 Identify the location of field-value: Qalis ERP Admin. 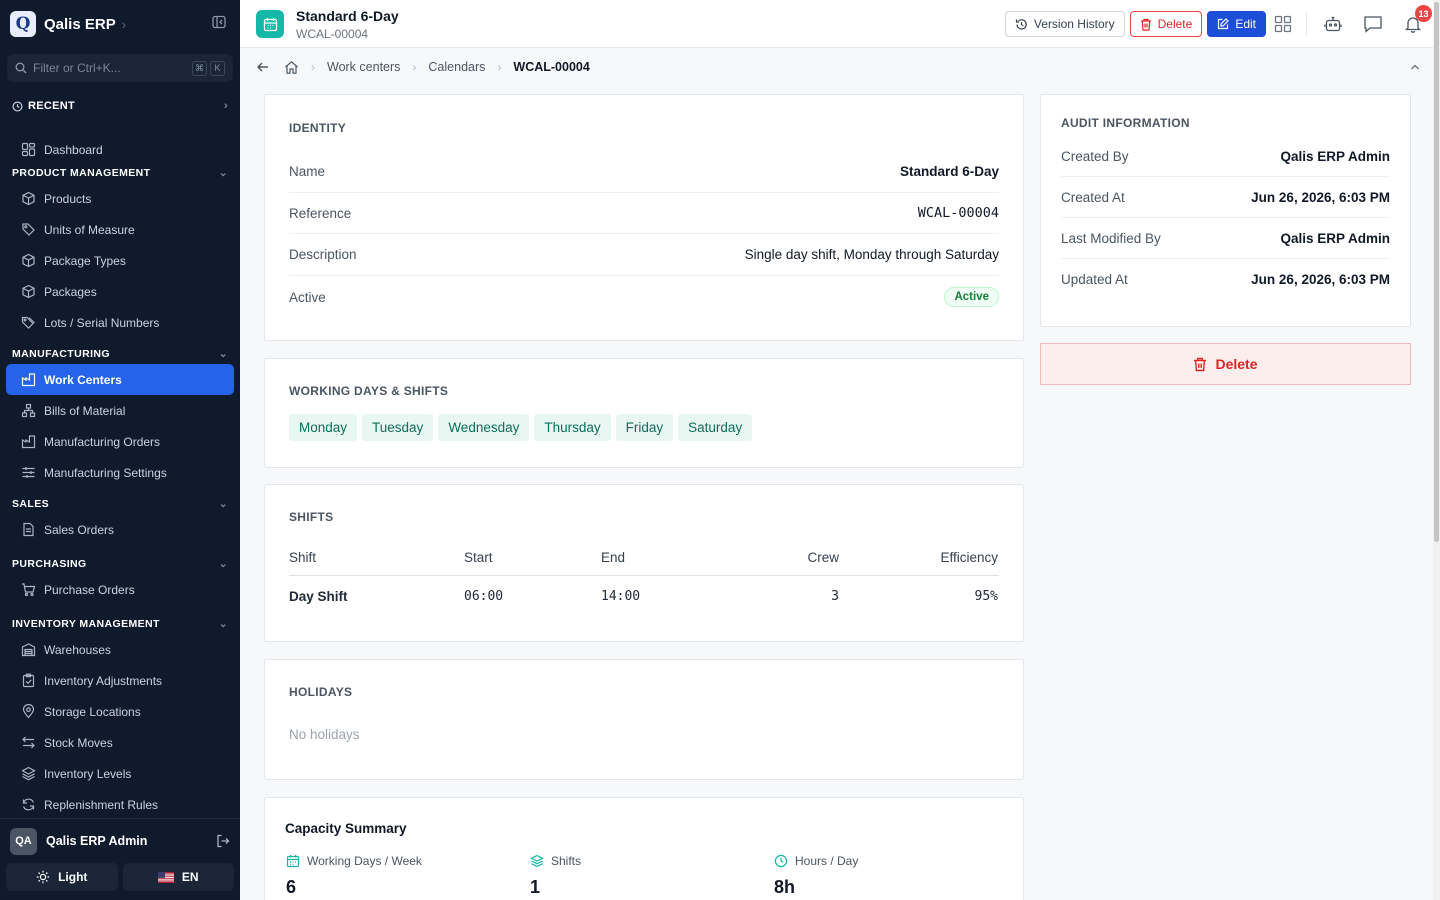
(1335, 156).